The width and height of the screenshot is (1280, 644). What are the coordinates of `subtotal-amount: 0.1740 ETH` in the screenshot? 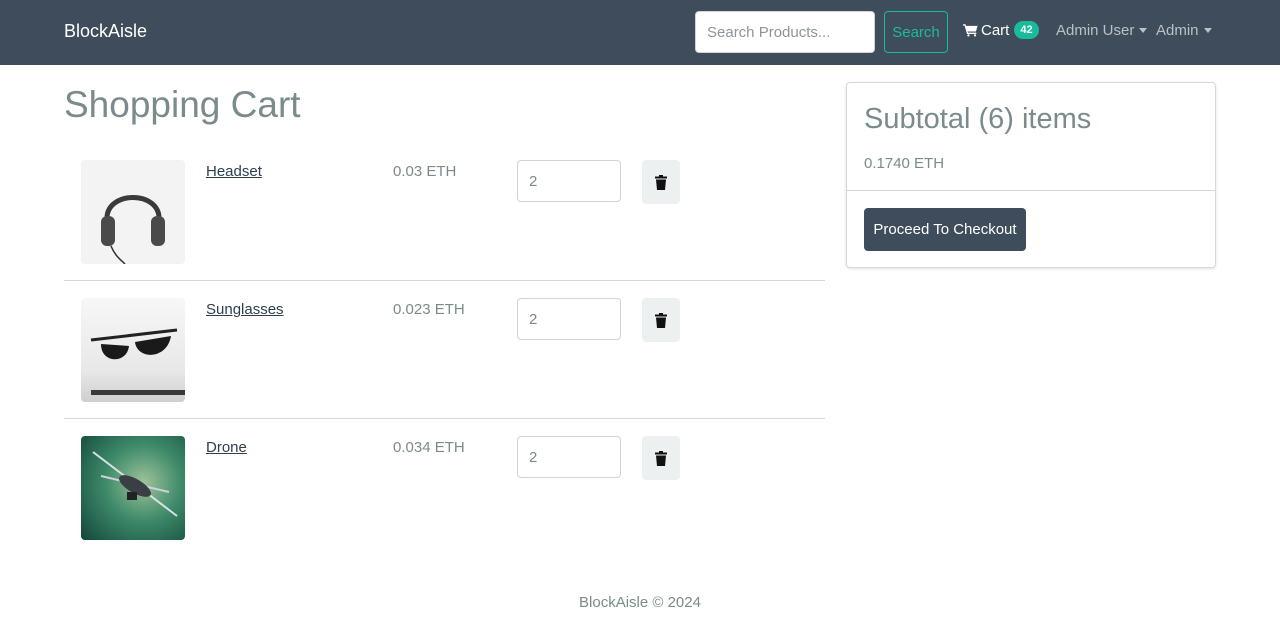 It's located at (904, 163).